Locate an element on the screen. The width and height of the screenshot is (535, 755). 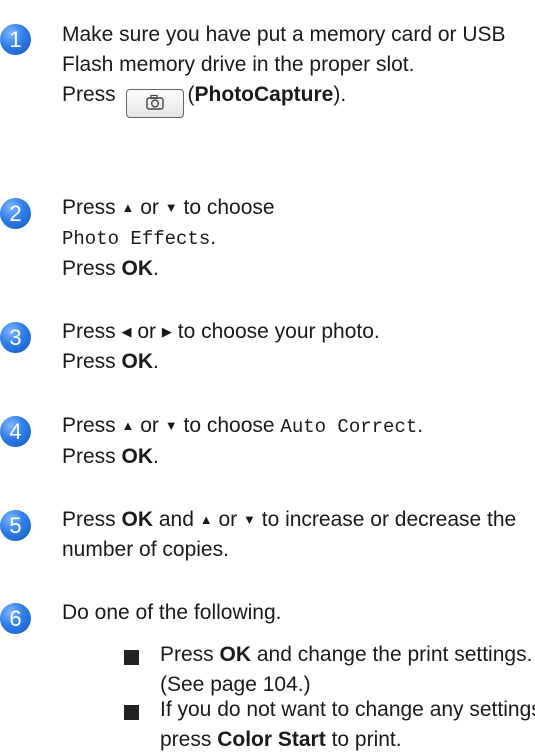
bullet-text-pre: Press is located at coordinates (187, 654).